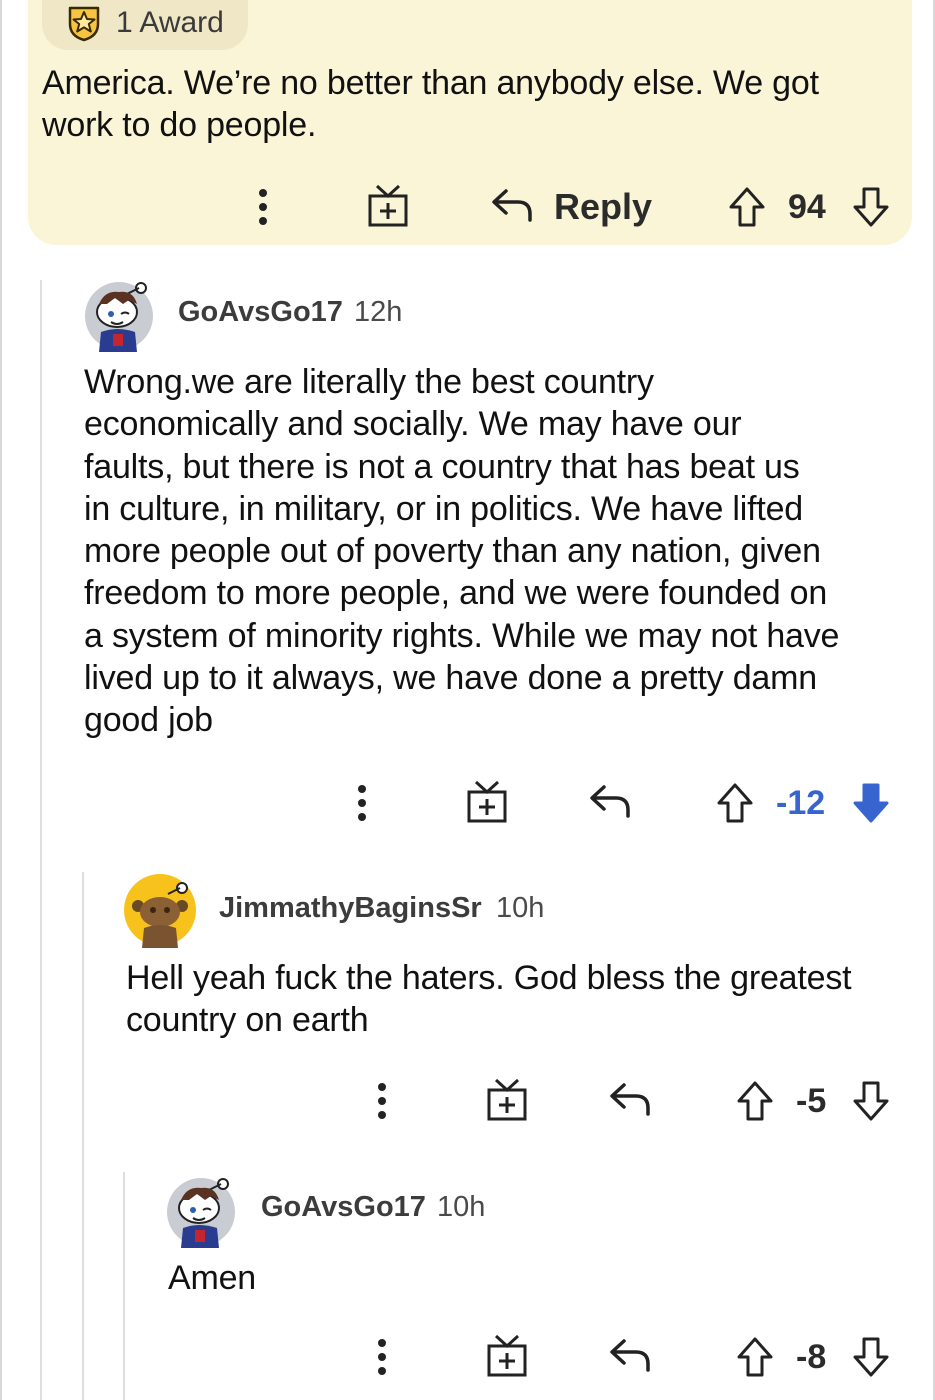 Image resolution: width=935 pixels, height=1400 pixels. I want to click on vote-score: 94, so click(807, 207).